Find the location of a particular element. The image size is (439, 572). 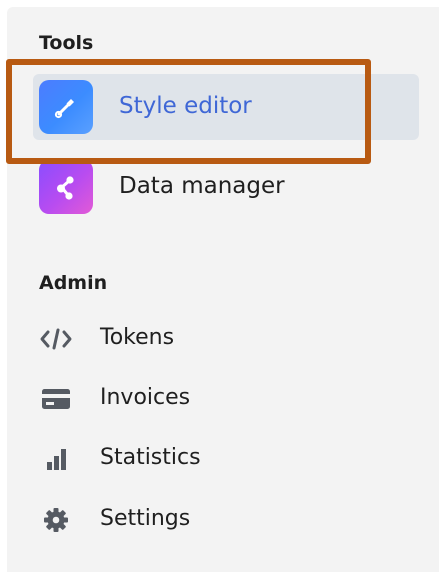

menu-item-data-manager: Data manager is located at coordinates (226, 187).